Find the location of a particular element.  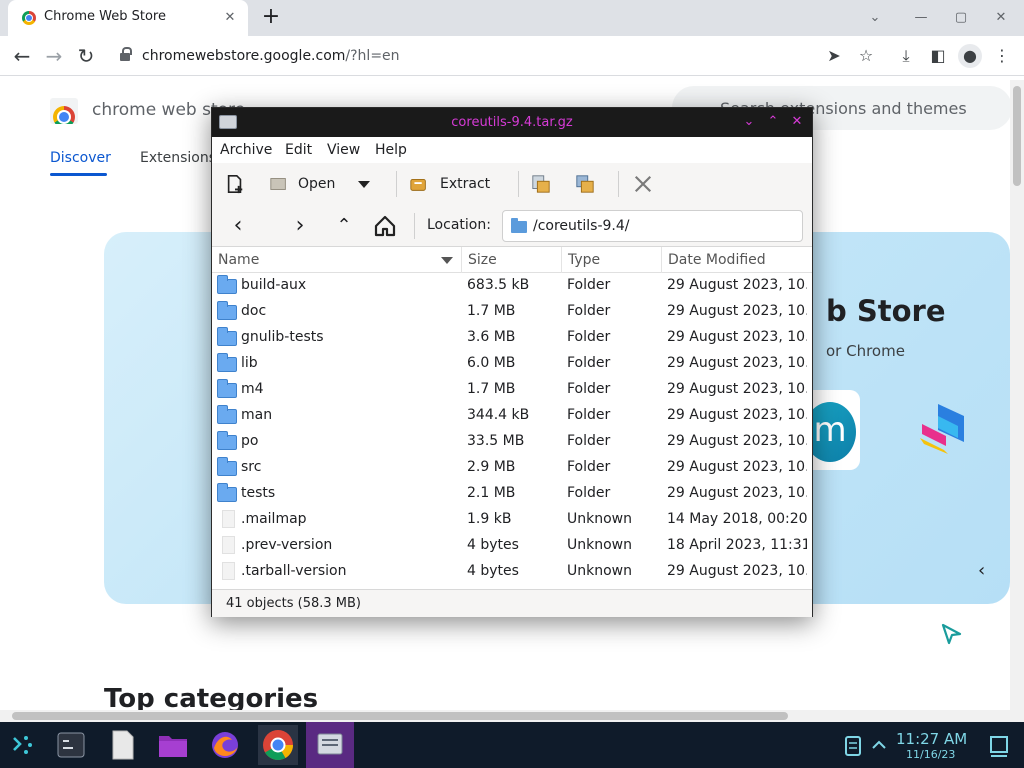

clock-time: 11:27 AM is located at coordinates (931, 739).